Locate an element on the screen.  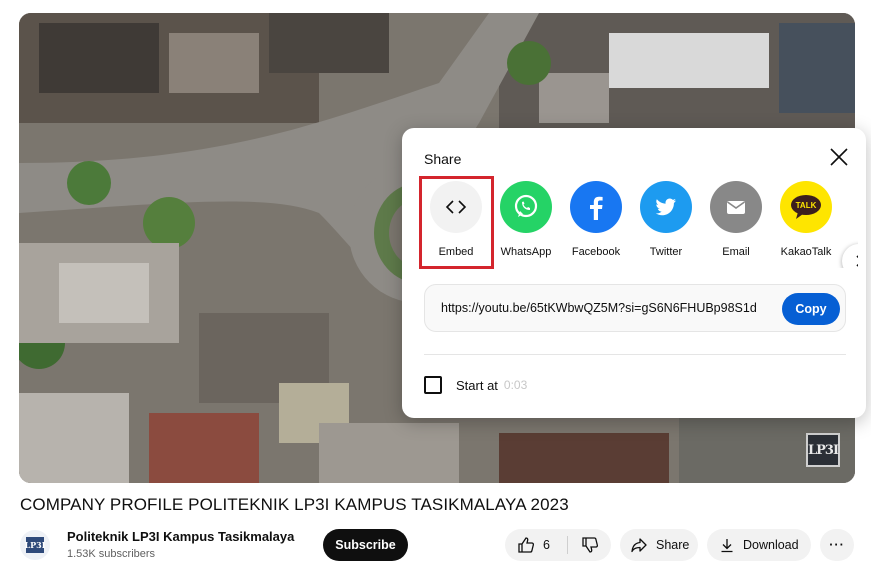
share-target-label: Embed is located at coordinates (456, 252).